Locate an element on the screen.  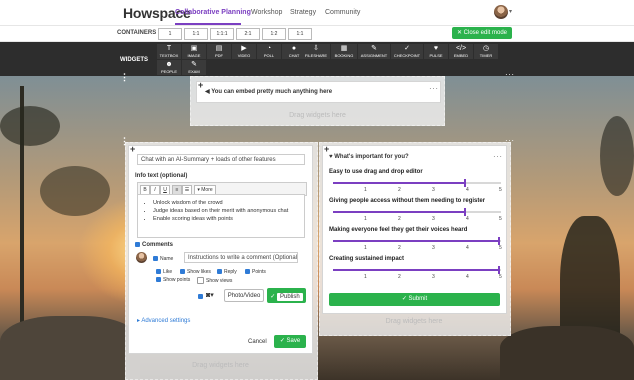
widget-checkpoint: ✓ CHECKPOINT is located at coordinates (407, 51).